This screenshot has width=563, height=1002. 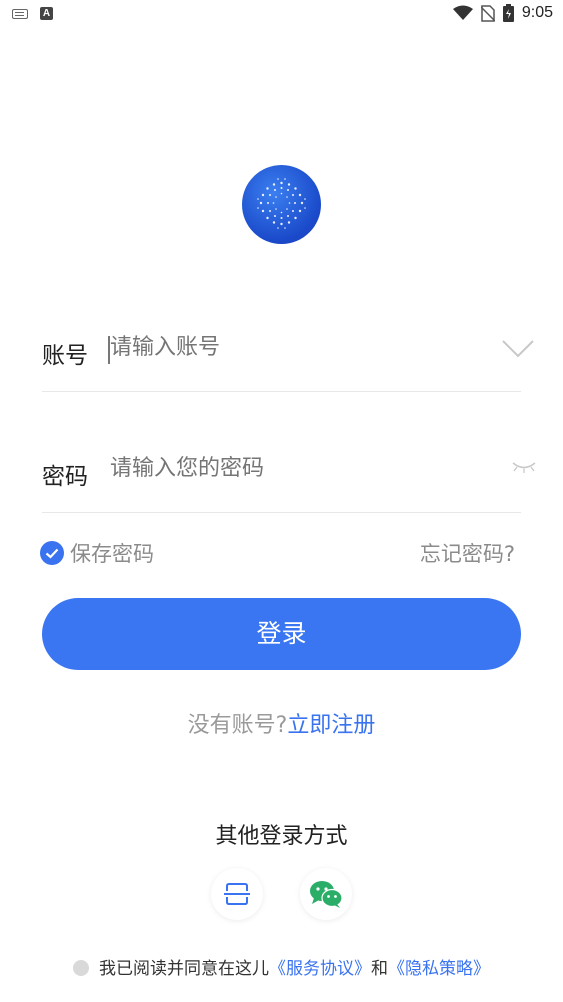 What do you see at coordinates (331, 725) in the screenshot?
I see `register-link: 立即注册` at bounding box center [331, 725].